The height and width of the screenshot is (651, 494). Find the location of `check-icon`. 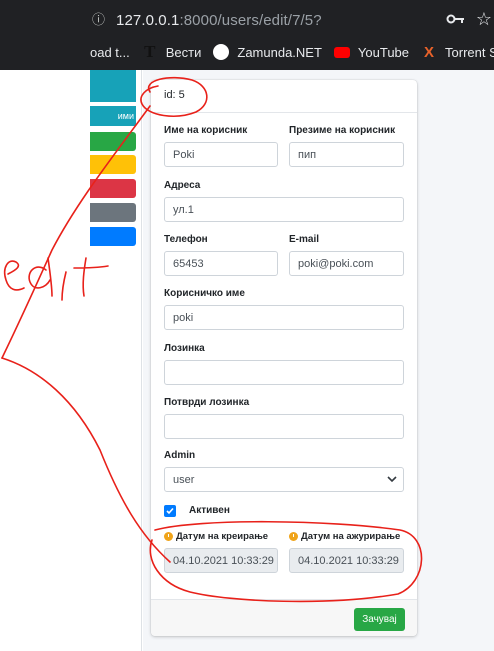

check-icon is located at coordinates (170, 511).